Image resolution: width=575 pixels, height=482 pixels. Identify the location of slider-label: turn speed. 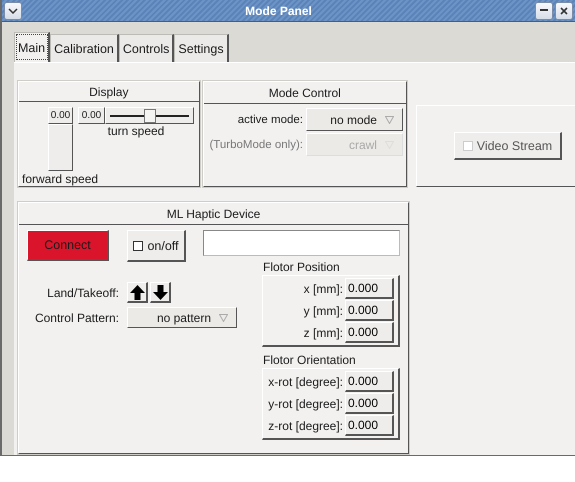
(136, 131).